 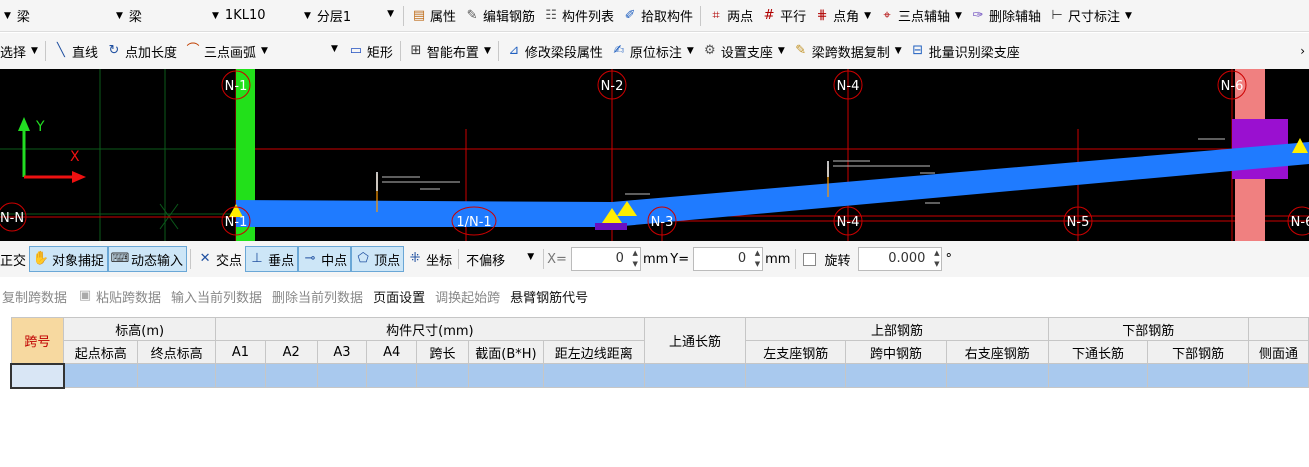 What do you see at coordinates (442, 352) in the screenshot?
I see `span-length-header: 跨长` at bounding box center [442, 352].